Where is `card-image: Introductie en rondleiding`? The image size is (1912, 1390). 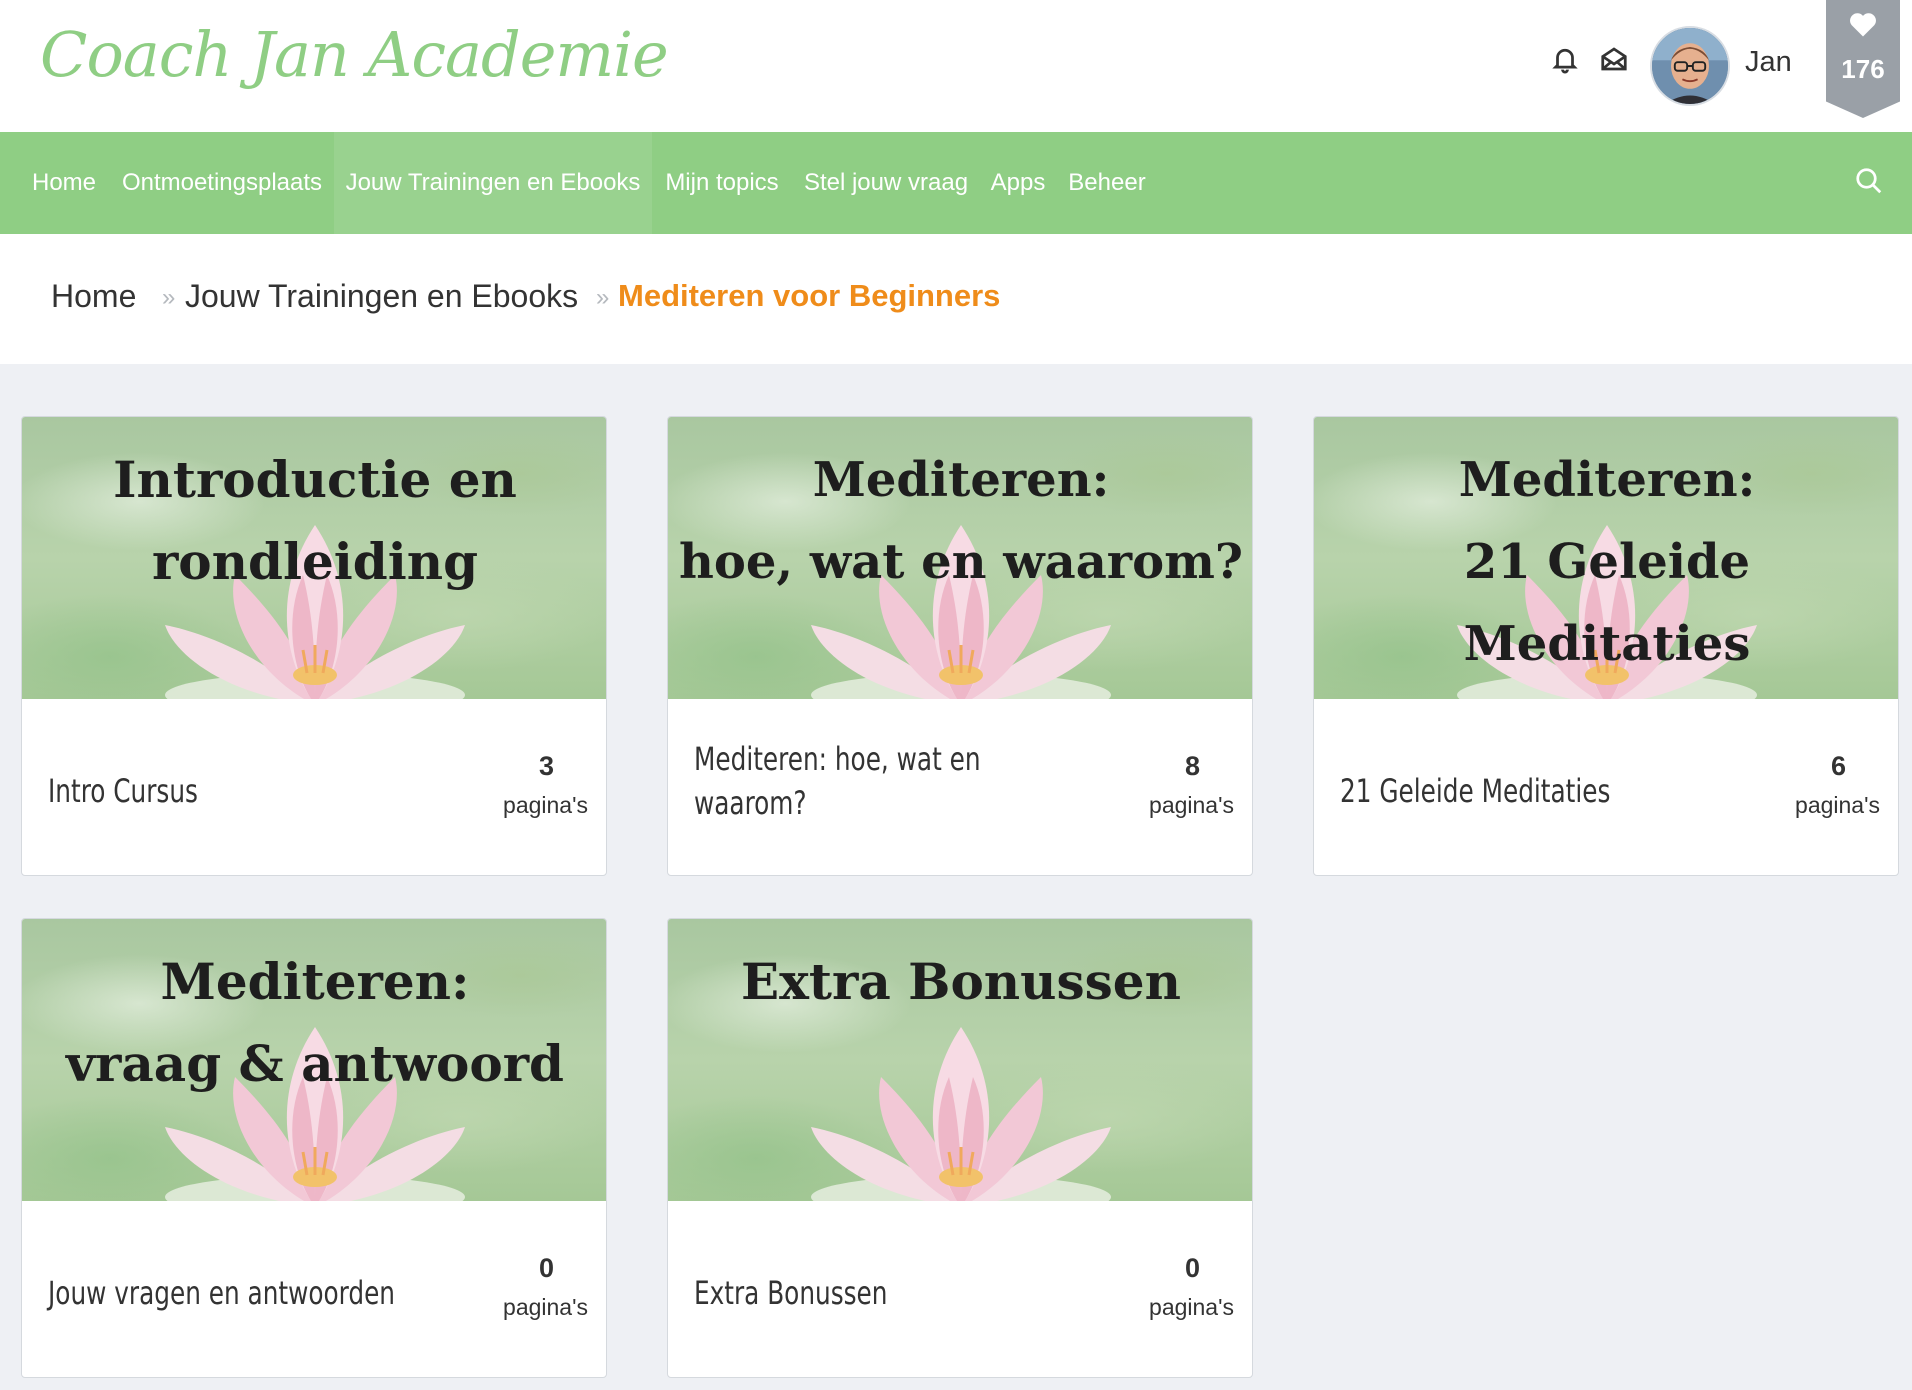
card-image: Introductie en rondleiding is located at coordinates (314, 558).